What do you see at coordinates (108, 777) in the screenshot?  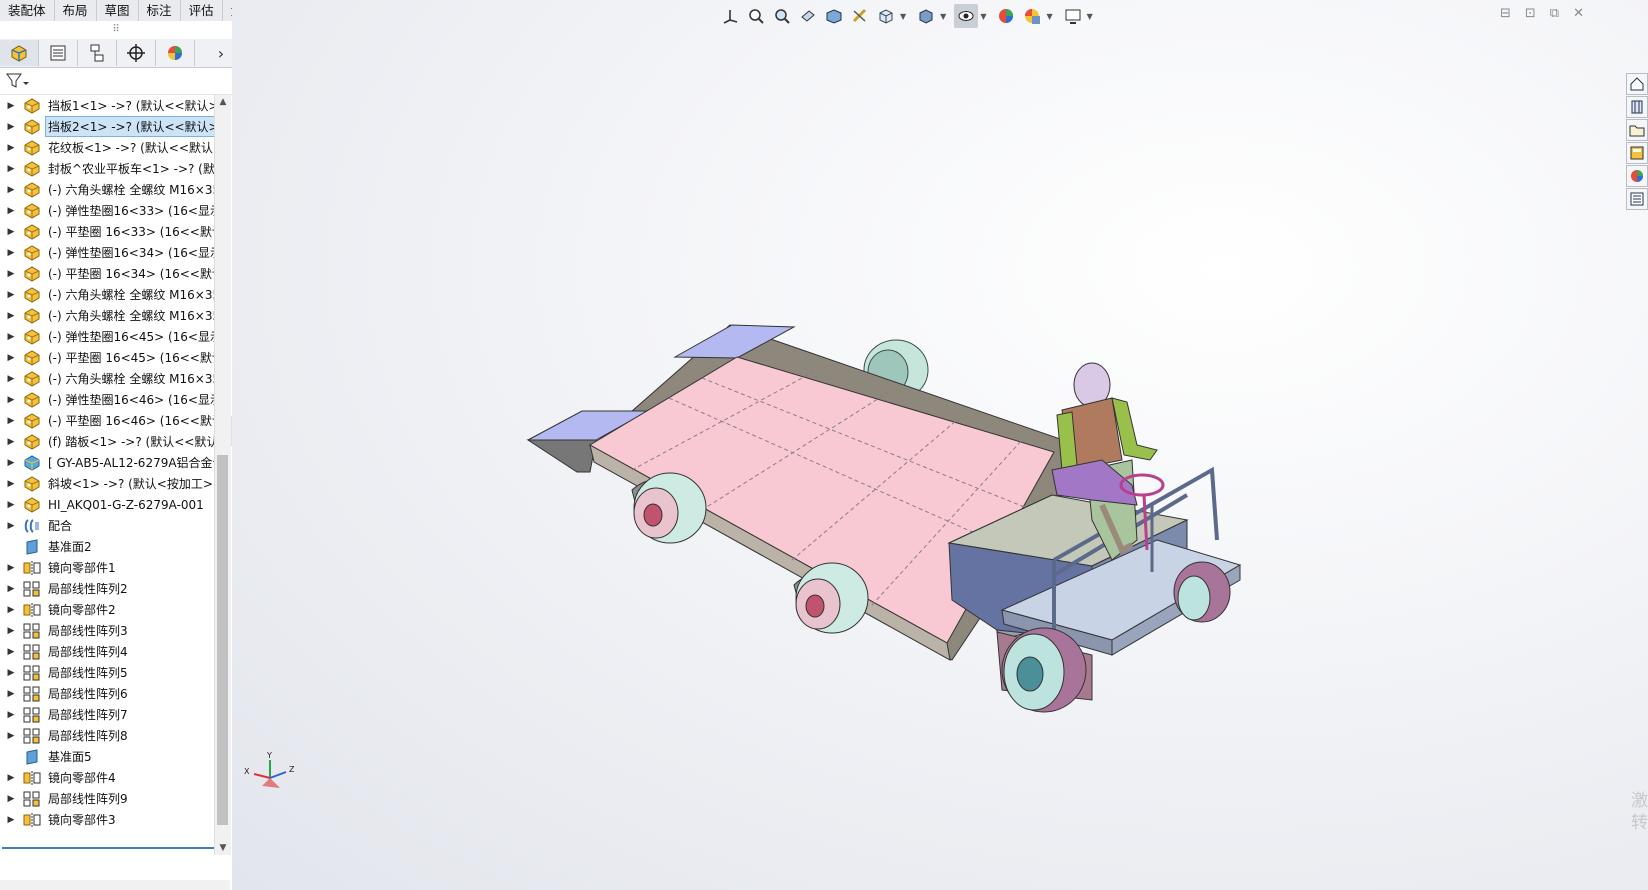 I see `tree-item: ▶ 镜向零部件4` at bounding box center [108, 777].